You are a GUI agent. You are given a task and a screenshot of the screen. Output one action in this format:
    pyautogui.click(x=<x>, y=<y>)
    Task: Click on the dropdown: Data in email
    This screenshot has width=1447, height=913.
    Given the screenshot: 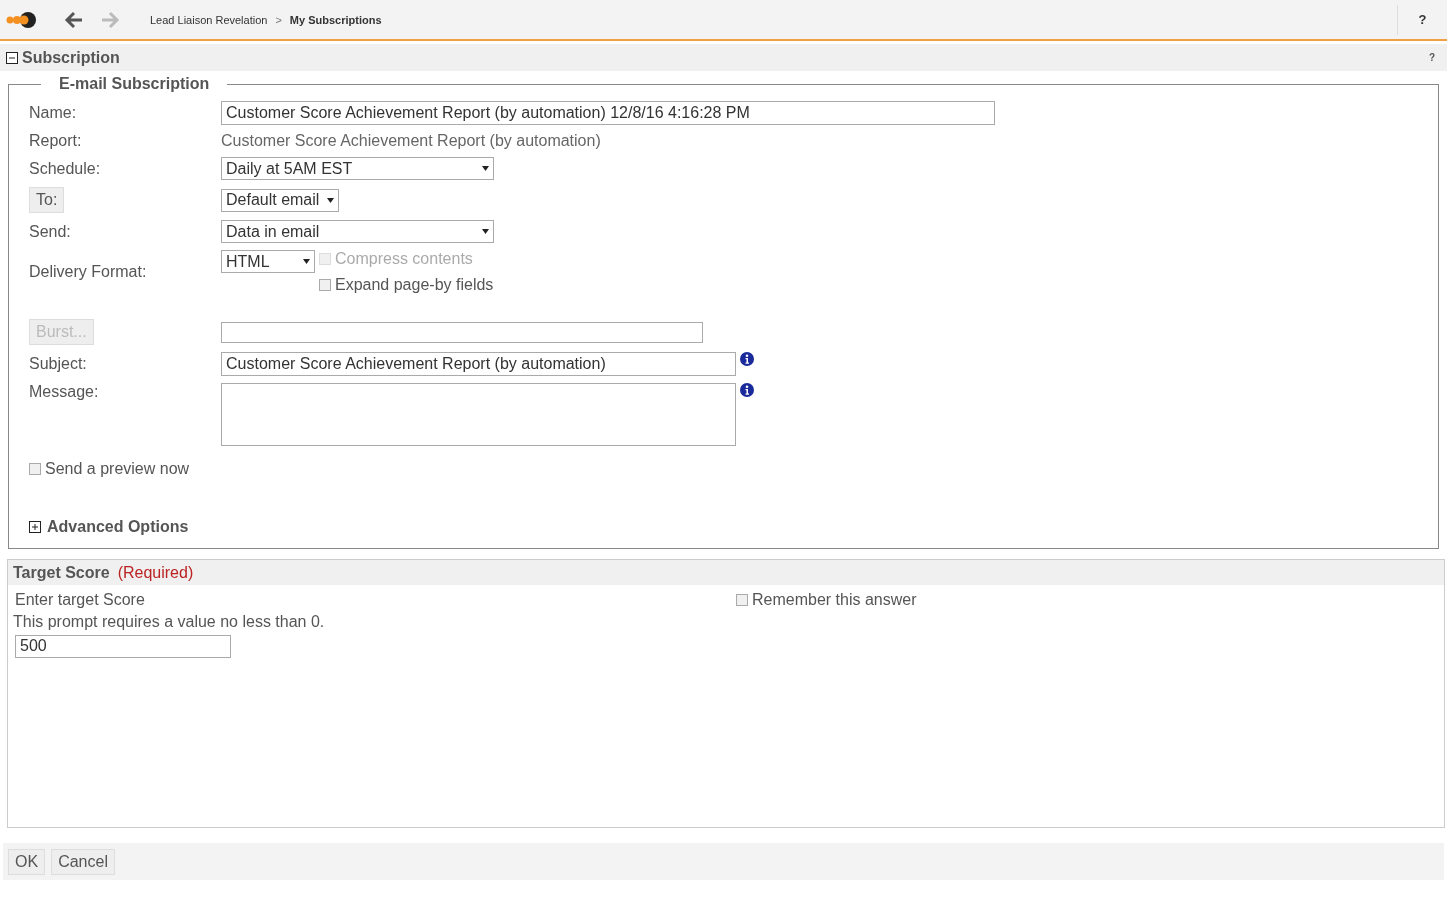 What is the action you would take?
    pyautogui.click(x=357, y=231)
    